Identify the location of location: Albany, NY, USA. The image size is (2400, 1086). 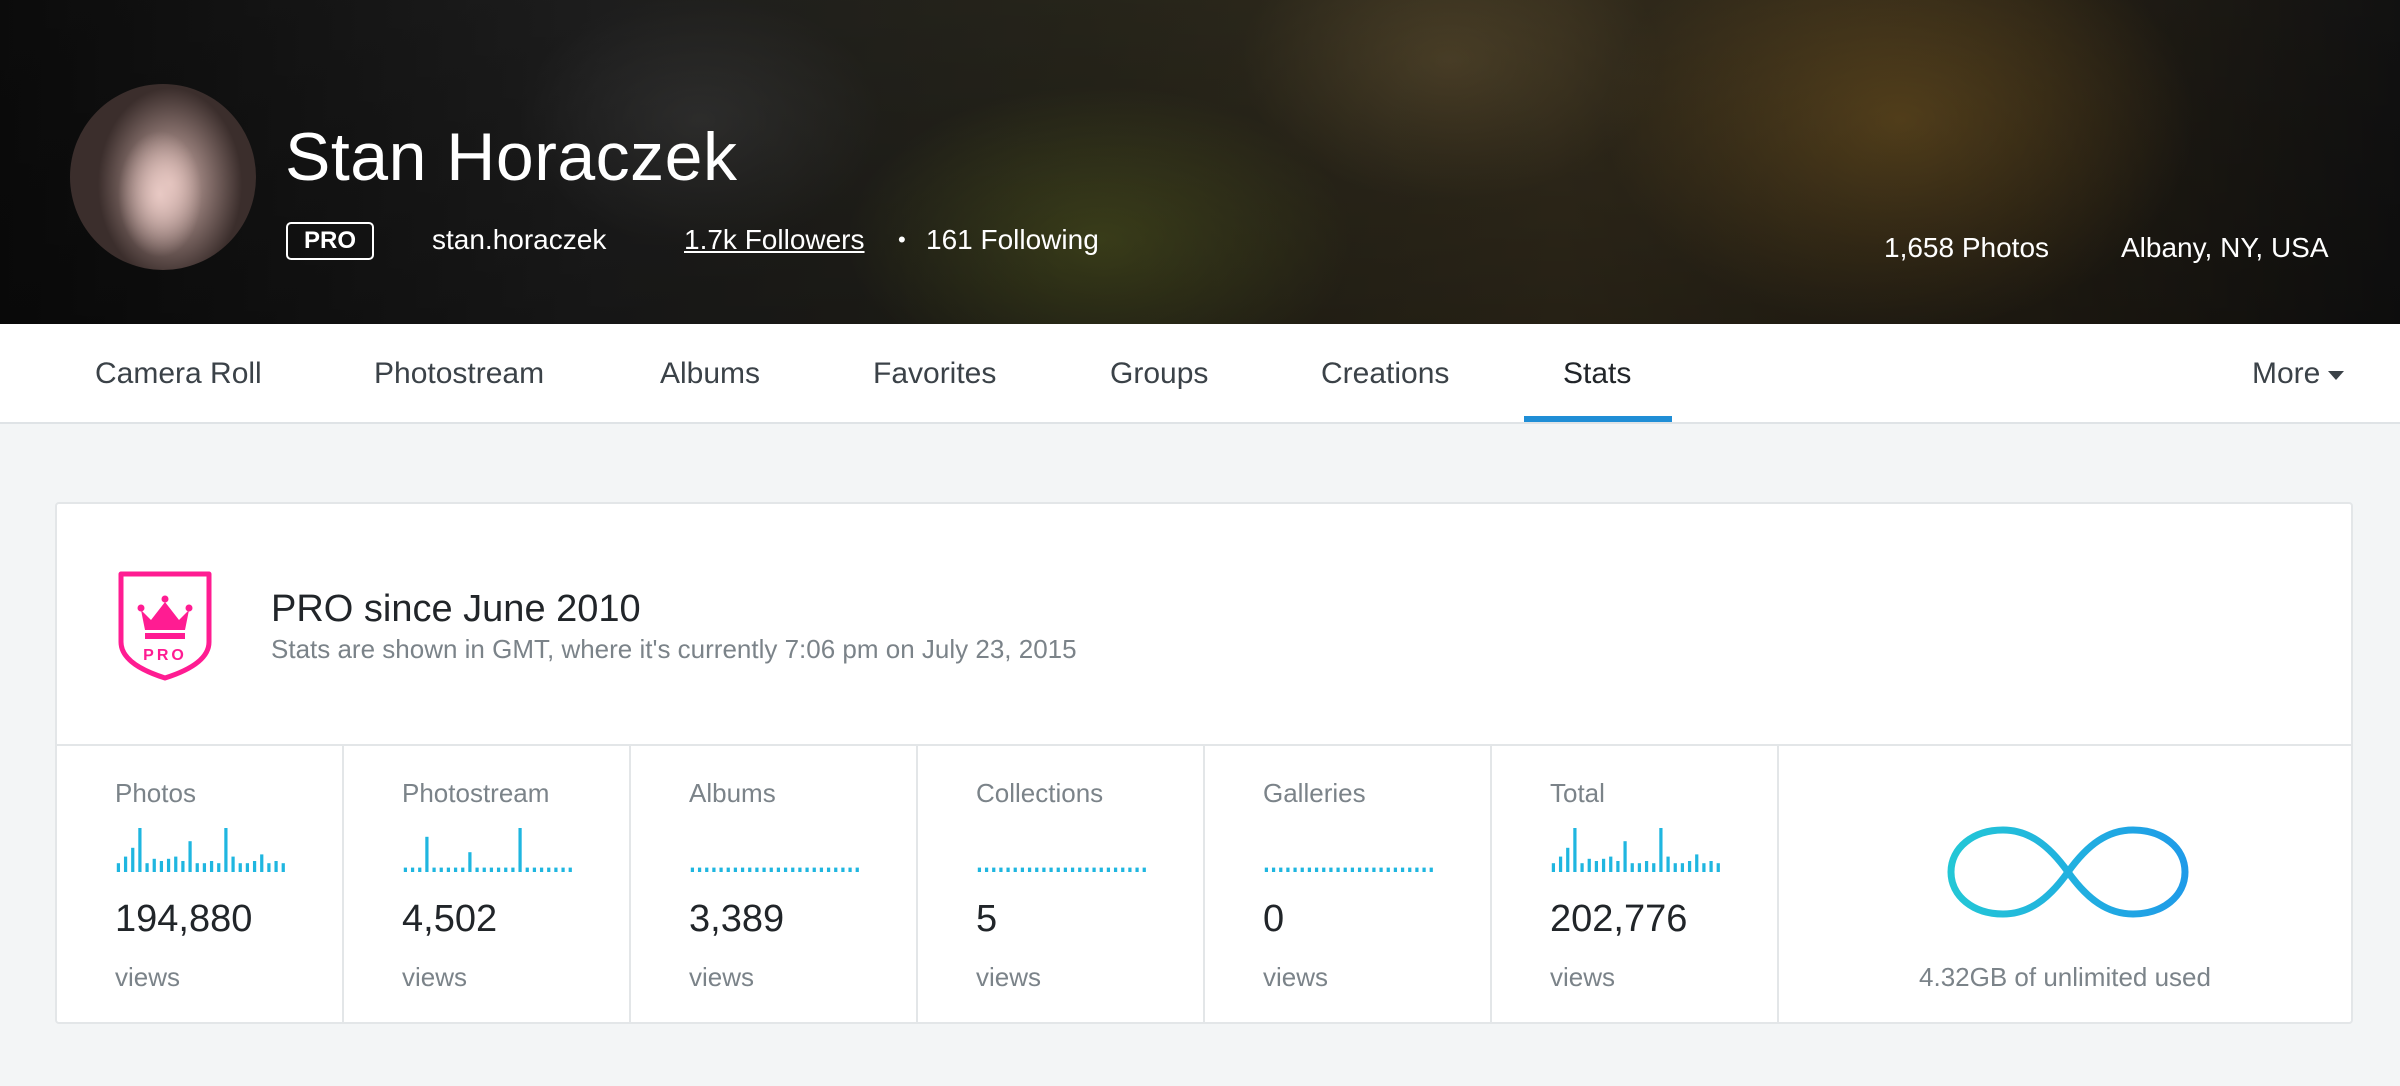
(2225, 247).